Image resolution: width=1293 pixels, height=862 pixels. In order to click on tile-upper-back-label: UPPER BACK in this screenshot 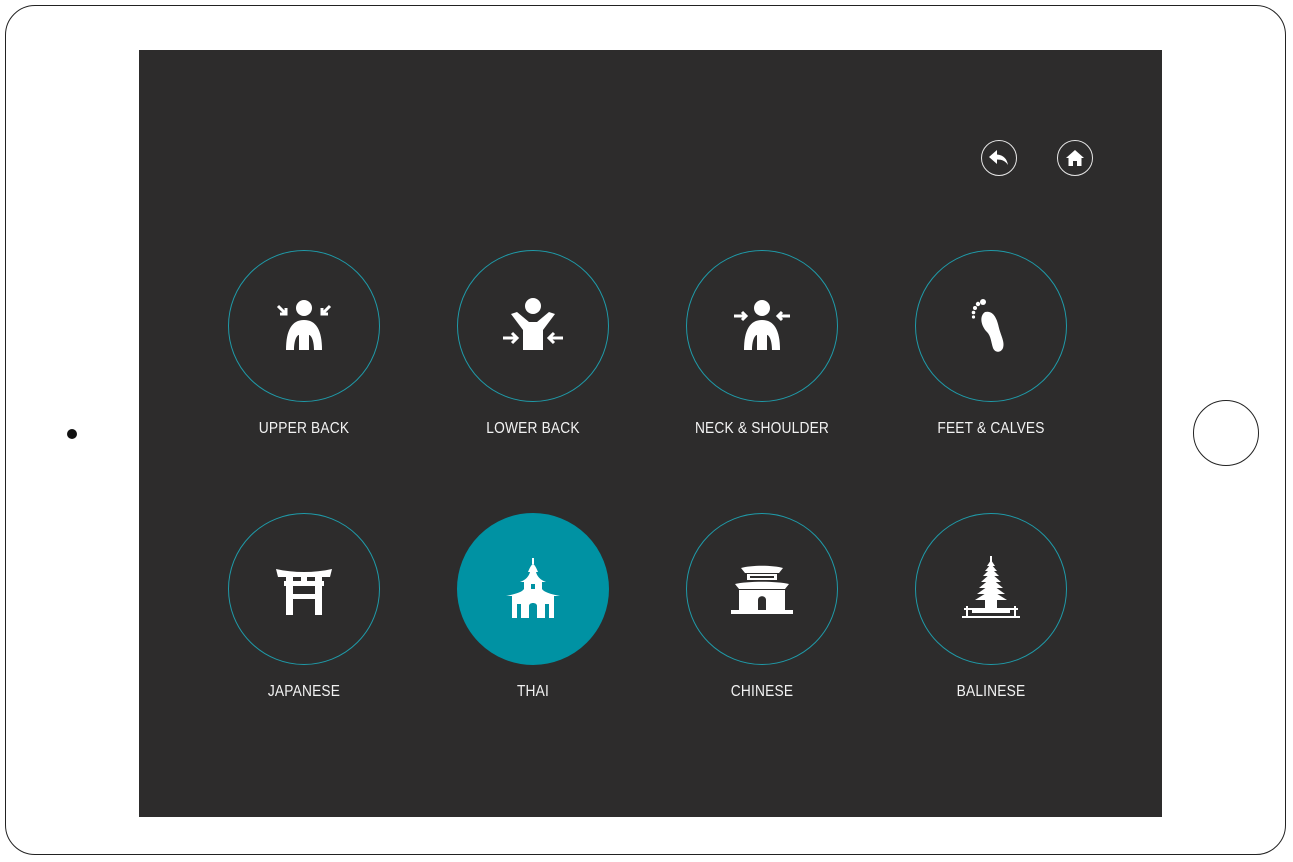, I will do `click(304, 428)`.